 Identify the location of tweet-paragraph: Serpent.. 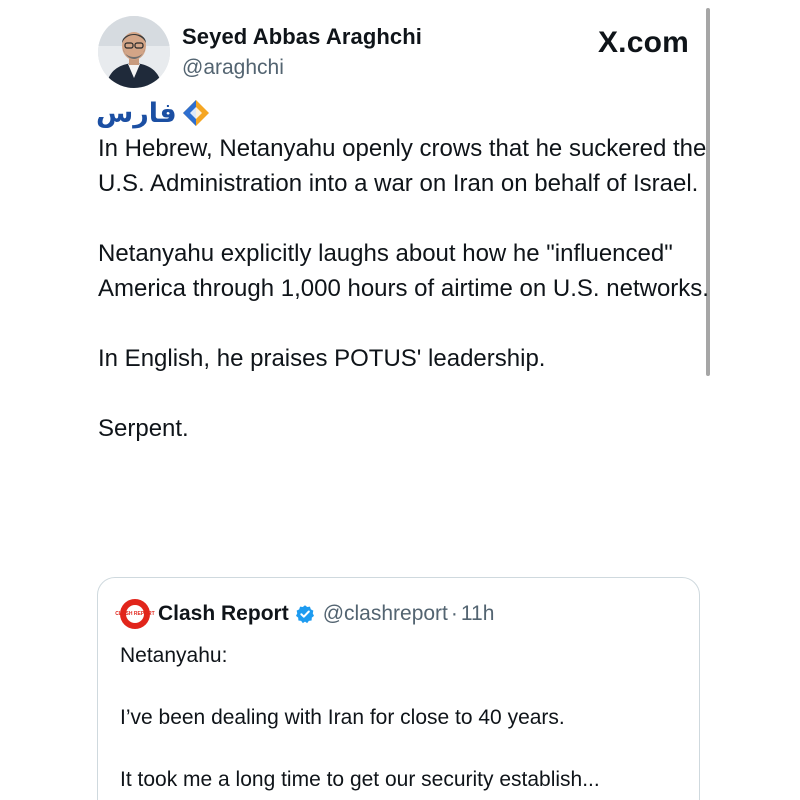
(143, 428).